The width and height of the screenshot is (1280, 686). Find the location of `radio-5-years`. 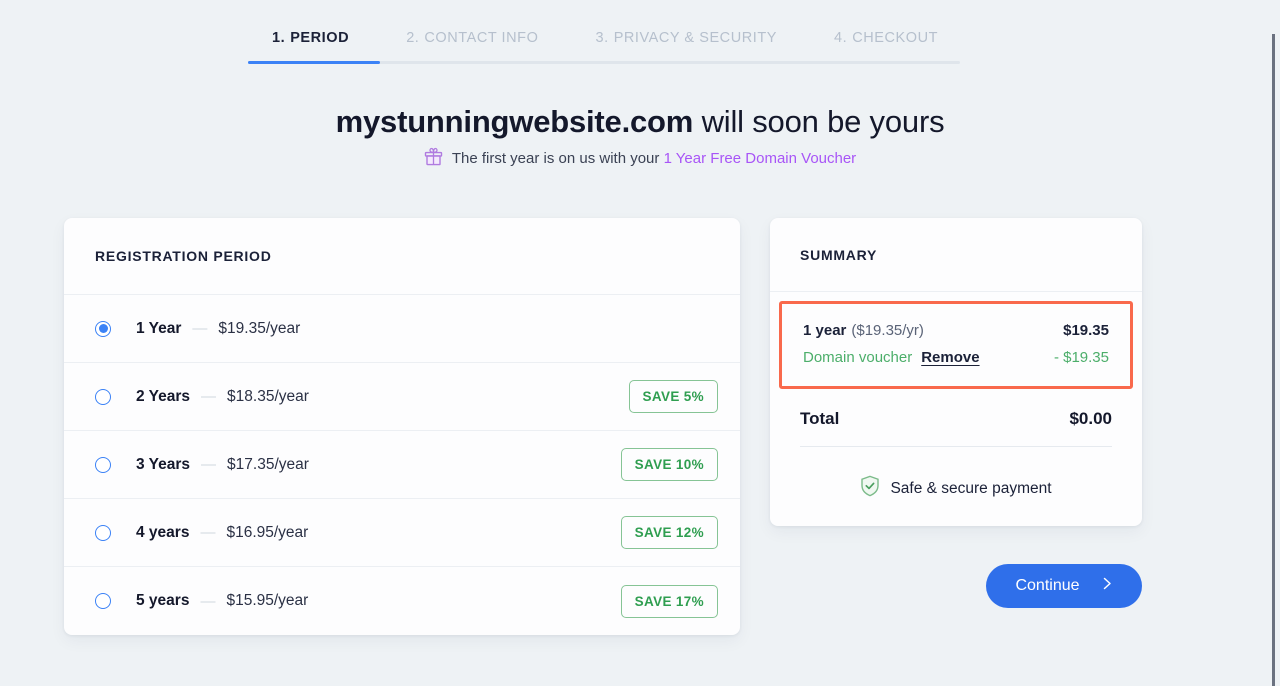

radio-5-years is located at coordinates (103, 601).